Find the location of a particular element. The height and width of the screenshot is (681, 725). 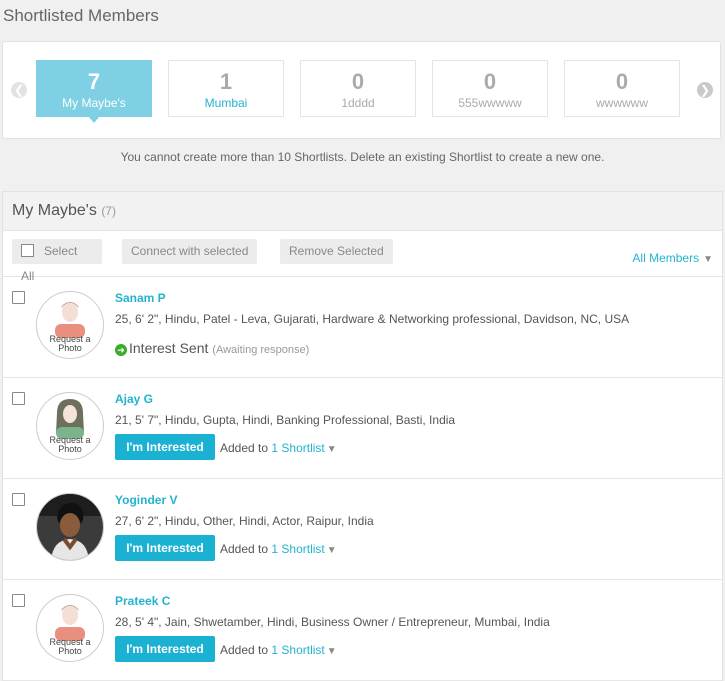

select-all-checkbox is located at coordinates (27, 250).